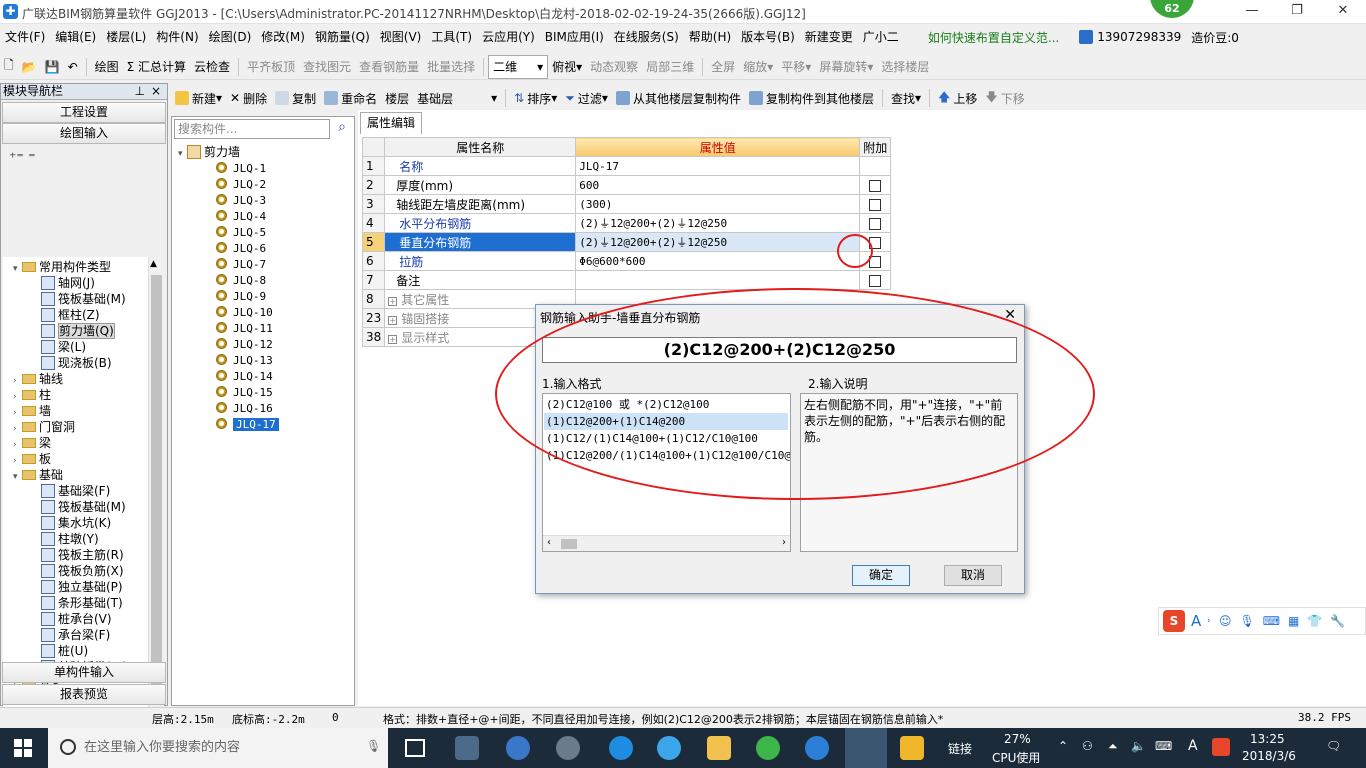  I want to click on search-icon: ⌕, so click(342, 129).